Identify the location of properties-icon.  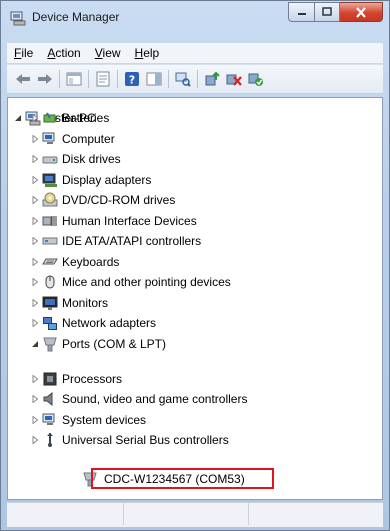
(103, 79).